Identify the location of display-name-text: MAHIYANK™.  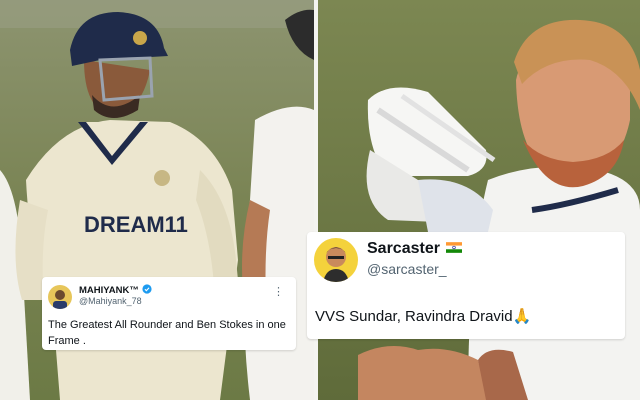
(109, 290).